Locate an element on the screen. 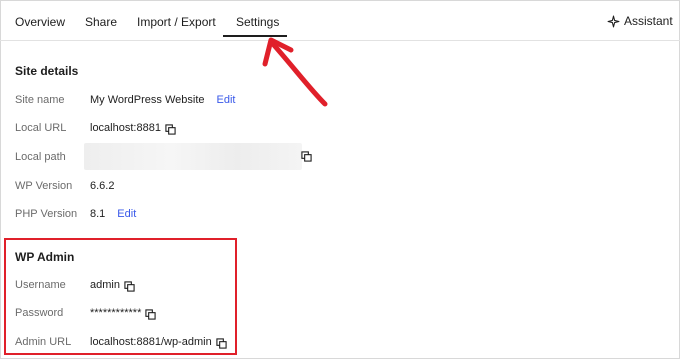  admin-url-label: Admin URL is located at coordinates (43, 342).